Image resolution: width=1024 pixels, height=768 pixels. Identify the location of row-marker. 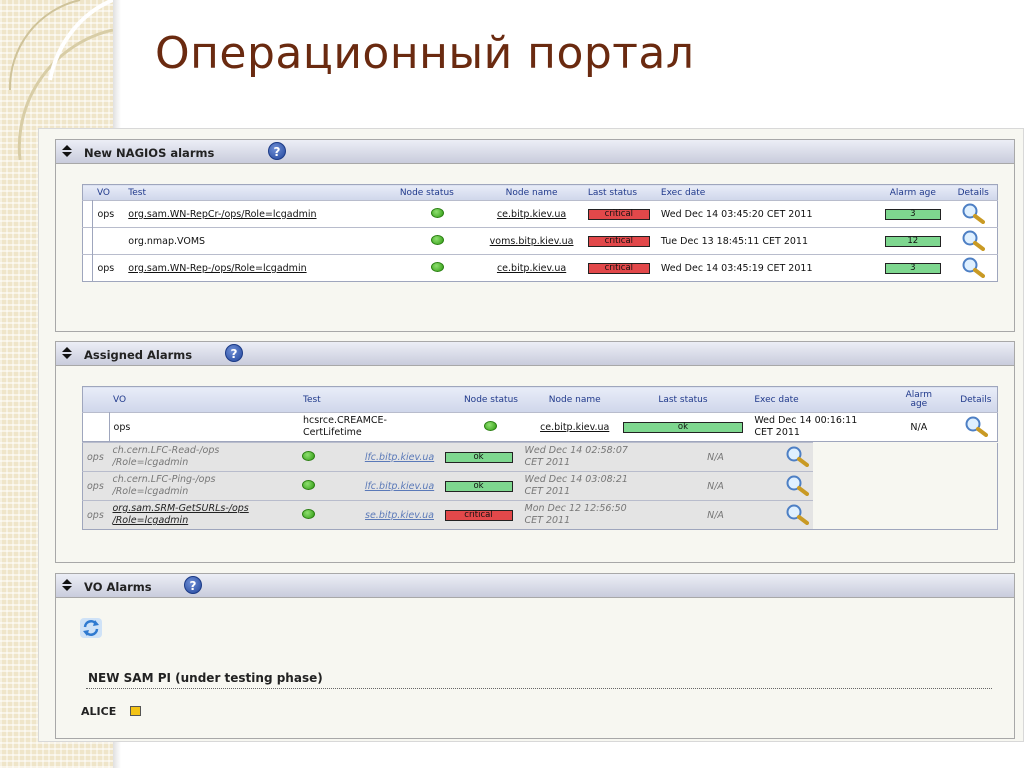
(88, 214).